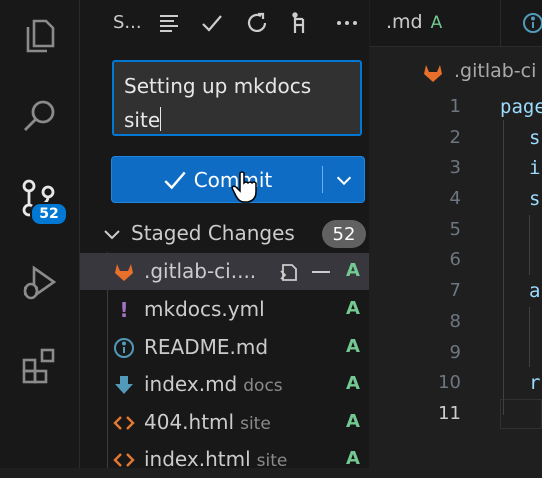 The height and width of the screenshot is (478, 542). I want to click on hand-cursor-icon, so click(244, 187).